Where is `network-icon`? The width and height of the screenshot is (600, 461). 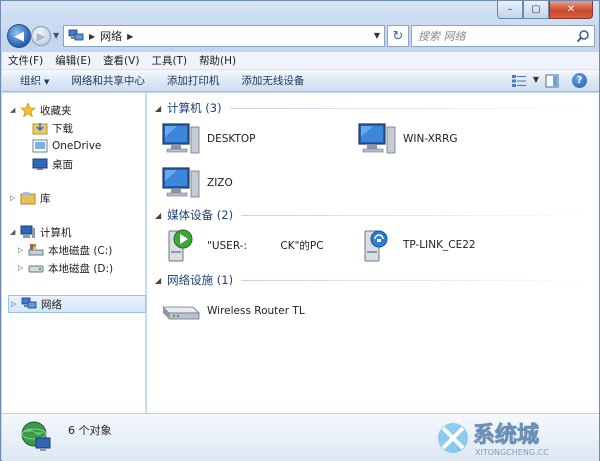
network-icon is located at coordinates (29, 303).